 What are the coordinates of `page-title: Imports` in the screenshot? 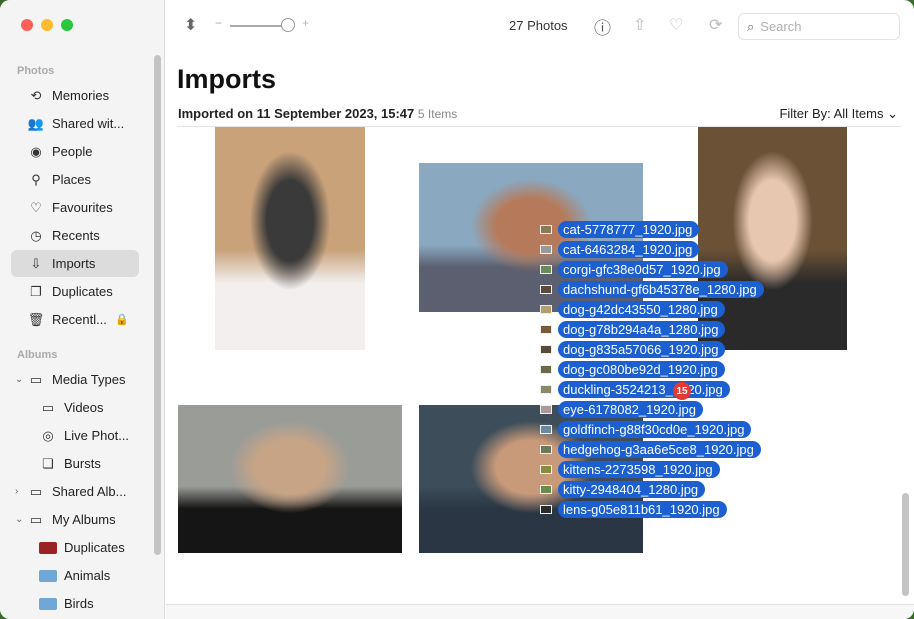 It's located at (227, 79).